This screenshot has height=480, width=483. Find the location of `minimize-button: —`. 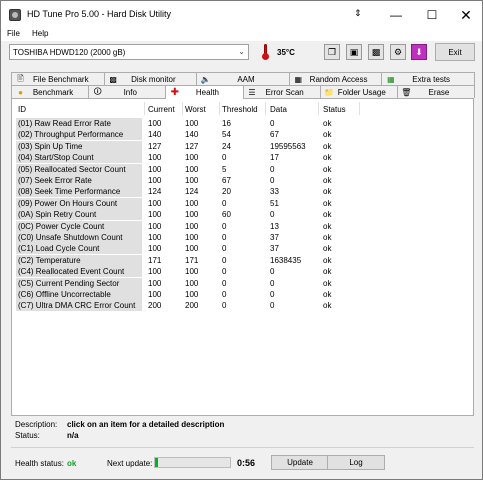

minimize-button: — is located at coordinates (396, 15).